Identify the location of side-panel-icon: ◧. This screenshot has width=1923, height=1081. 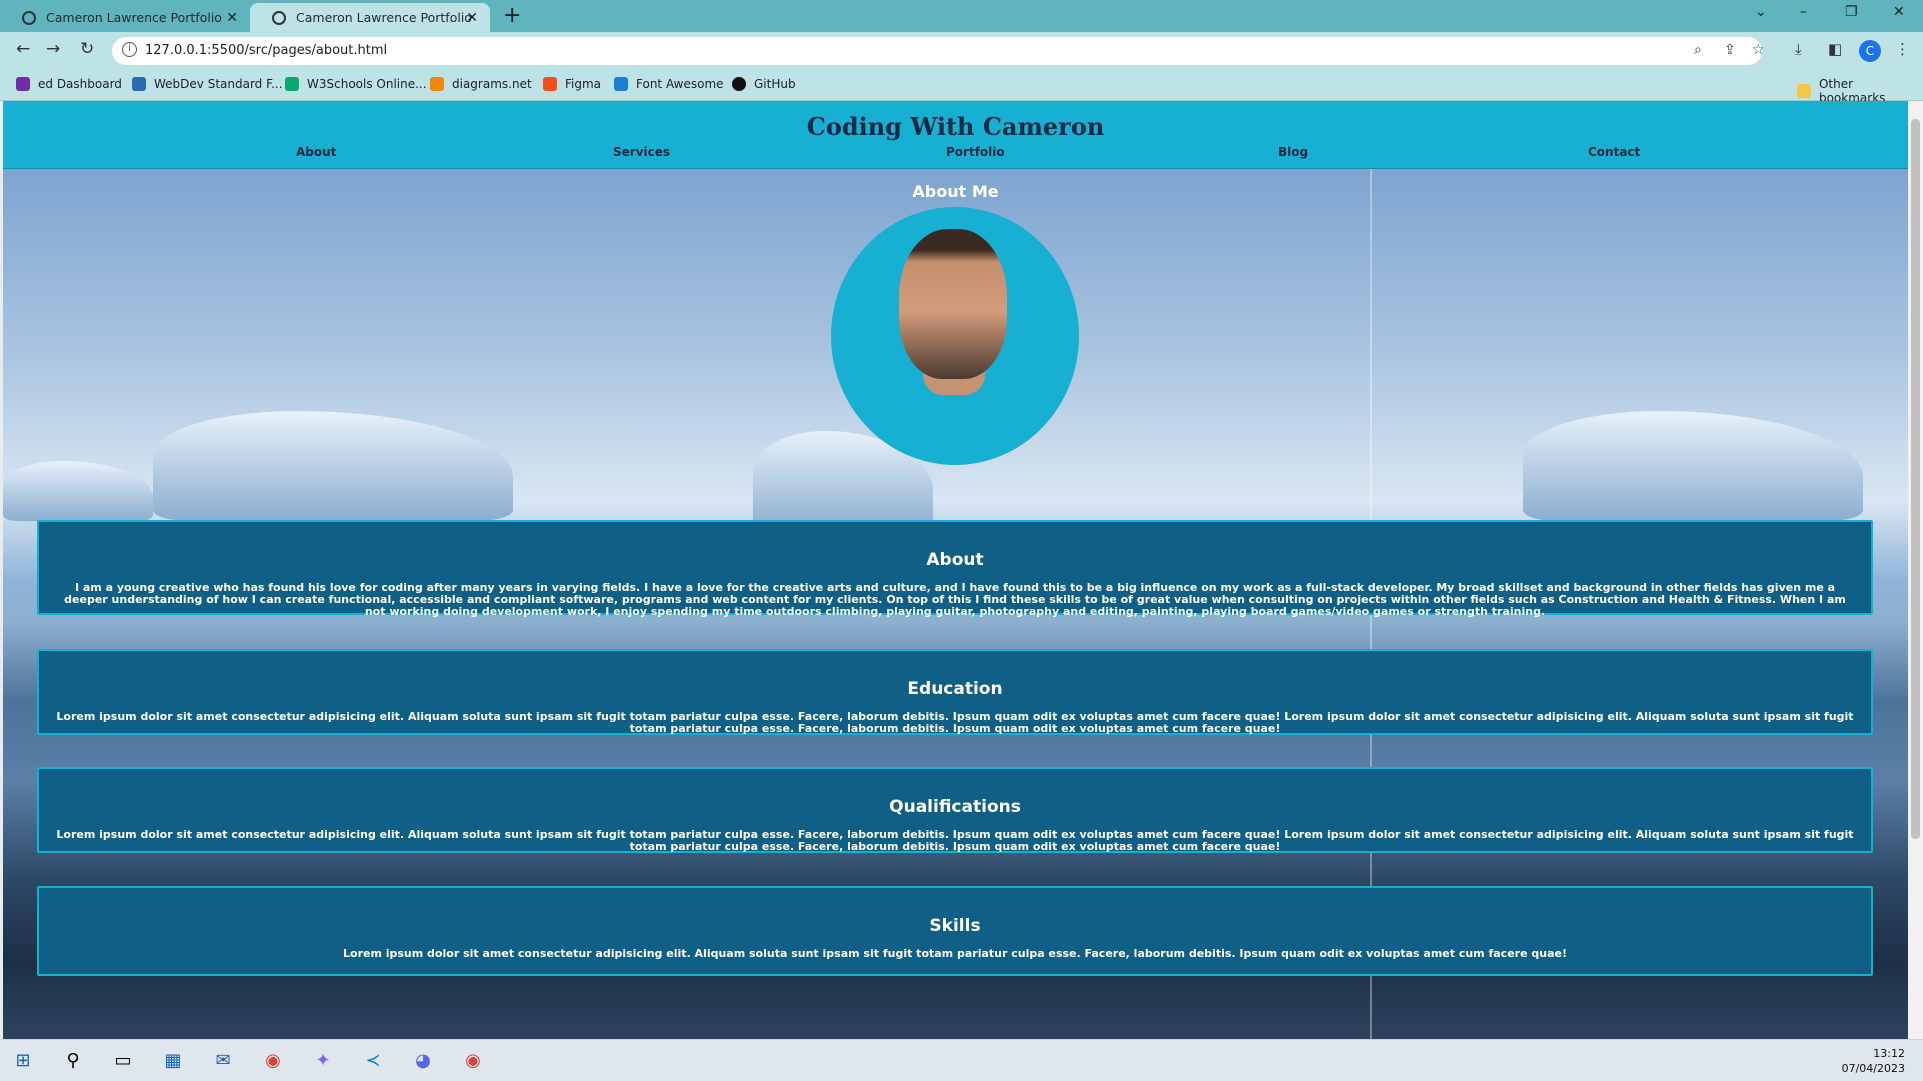
(1835, 49).